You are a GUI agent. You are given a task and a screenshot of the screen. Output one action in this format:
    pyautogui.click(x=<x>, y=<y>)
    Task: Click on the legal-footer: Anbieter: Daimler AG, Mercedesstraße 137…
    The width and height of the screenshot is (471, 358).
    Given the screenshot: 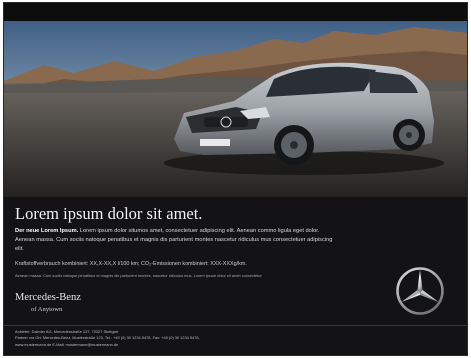 What is the action you would take?
    pyautogui.click(x=235, y=338)
    